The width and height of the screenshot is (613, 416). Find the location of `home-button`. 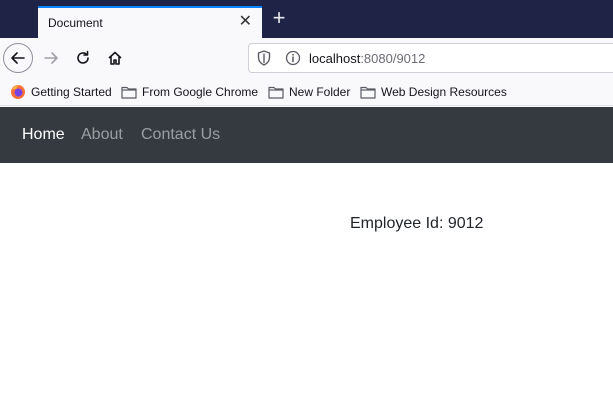

home-button is located at coordinates (115, 58).